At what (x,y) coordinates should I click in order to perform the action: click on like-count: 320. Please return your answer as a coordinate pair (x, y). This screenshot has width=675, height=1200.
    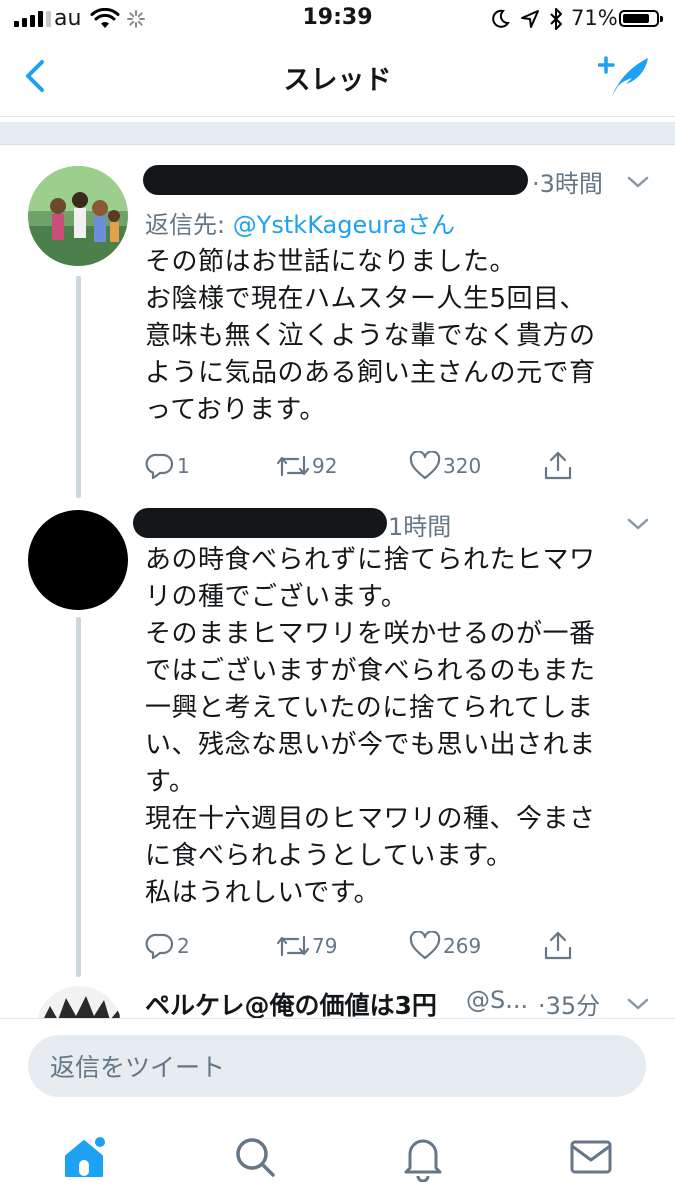
    Looking at the image, I should click on (462, 466).